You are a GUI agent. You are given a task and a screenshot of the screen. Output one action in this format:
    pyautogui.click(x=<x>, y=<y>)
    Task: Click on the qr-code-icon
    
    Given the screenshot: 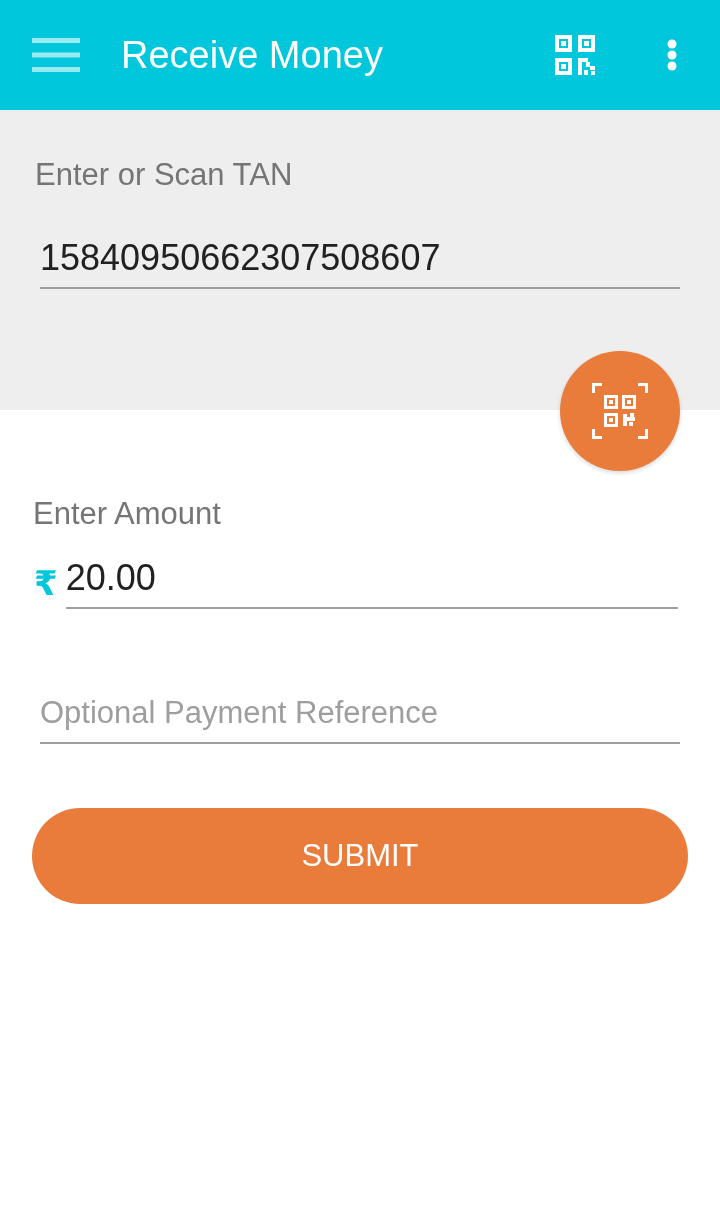 What is the action you would take?
    pyautogui.click(x=575, y=55)
    